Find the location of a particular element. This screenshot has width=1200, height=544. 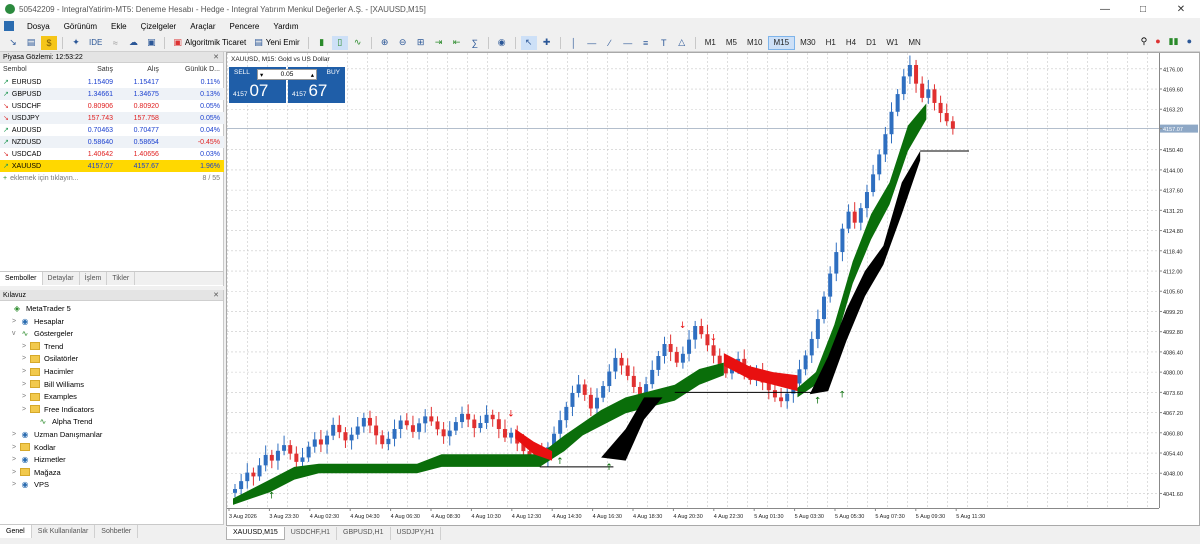

navigator-item: > Osilatörler is located at coordinates (50, 358).